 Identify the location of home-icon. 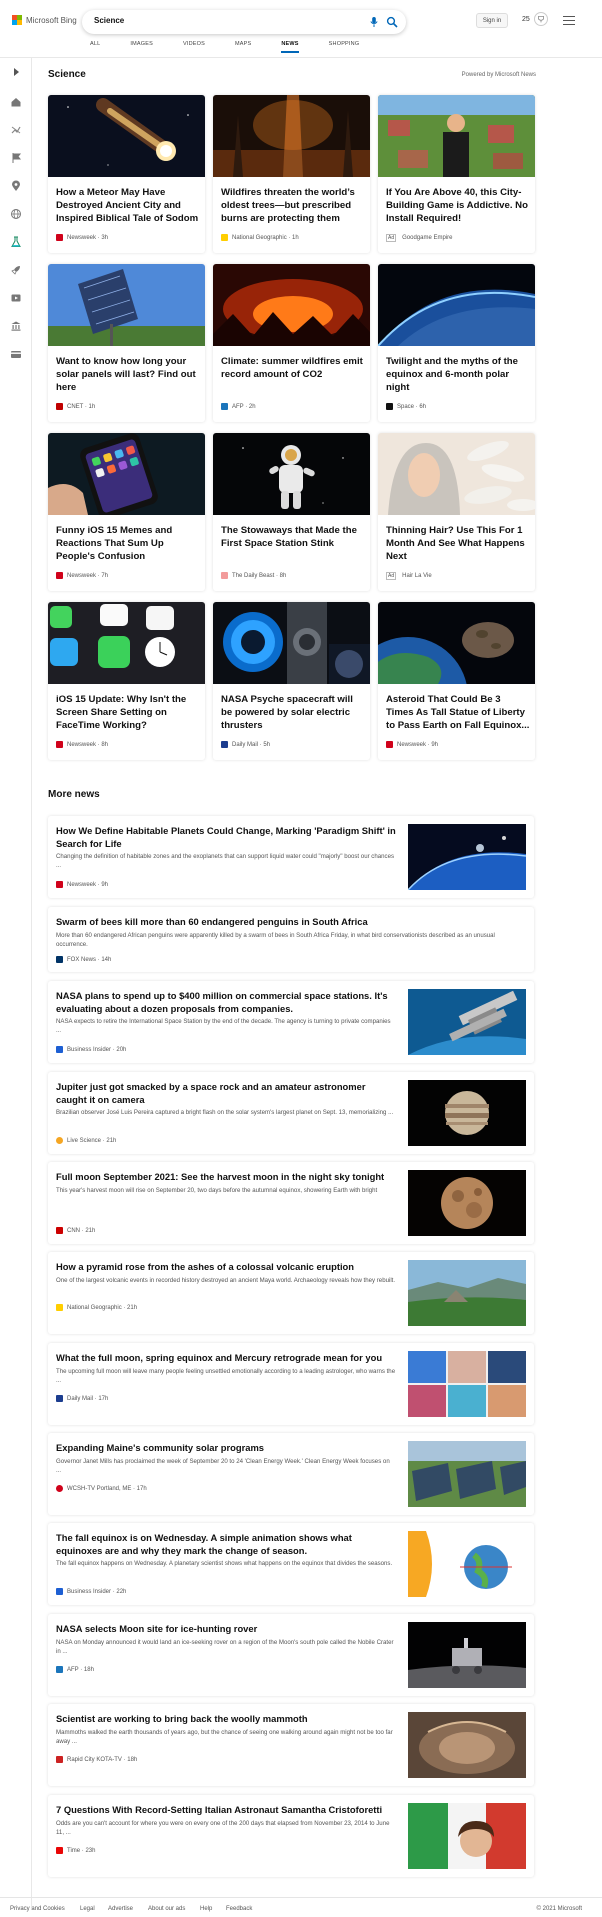
(16, 102).